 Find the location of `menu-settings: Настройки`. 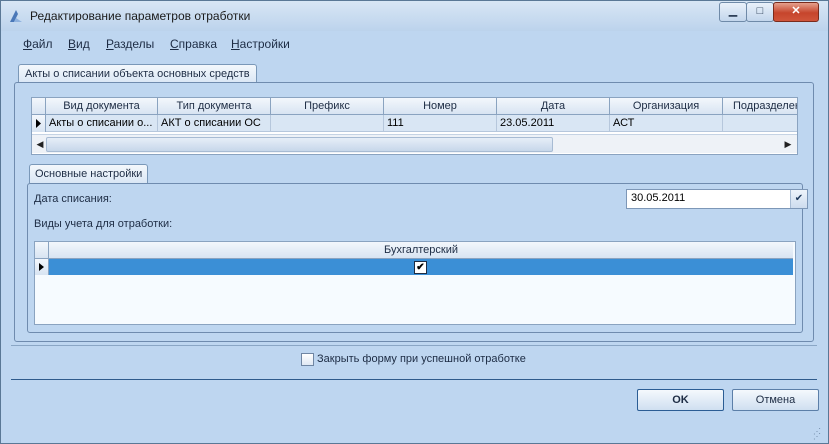

menu-settings: Настройки is located at coordinates (260, 44).